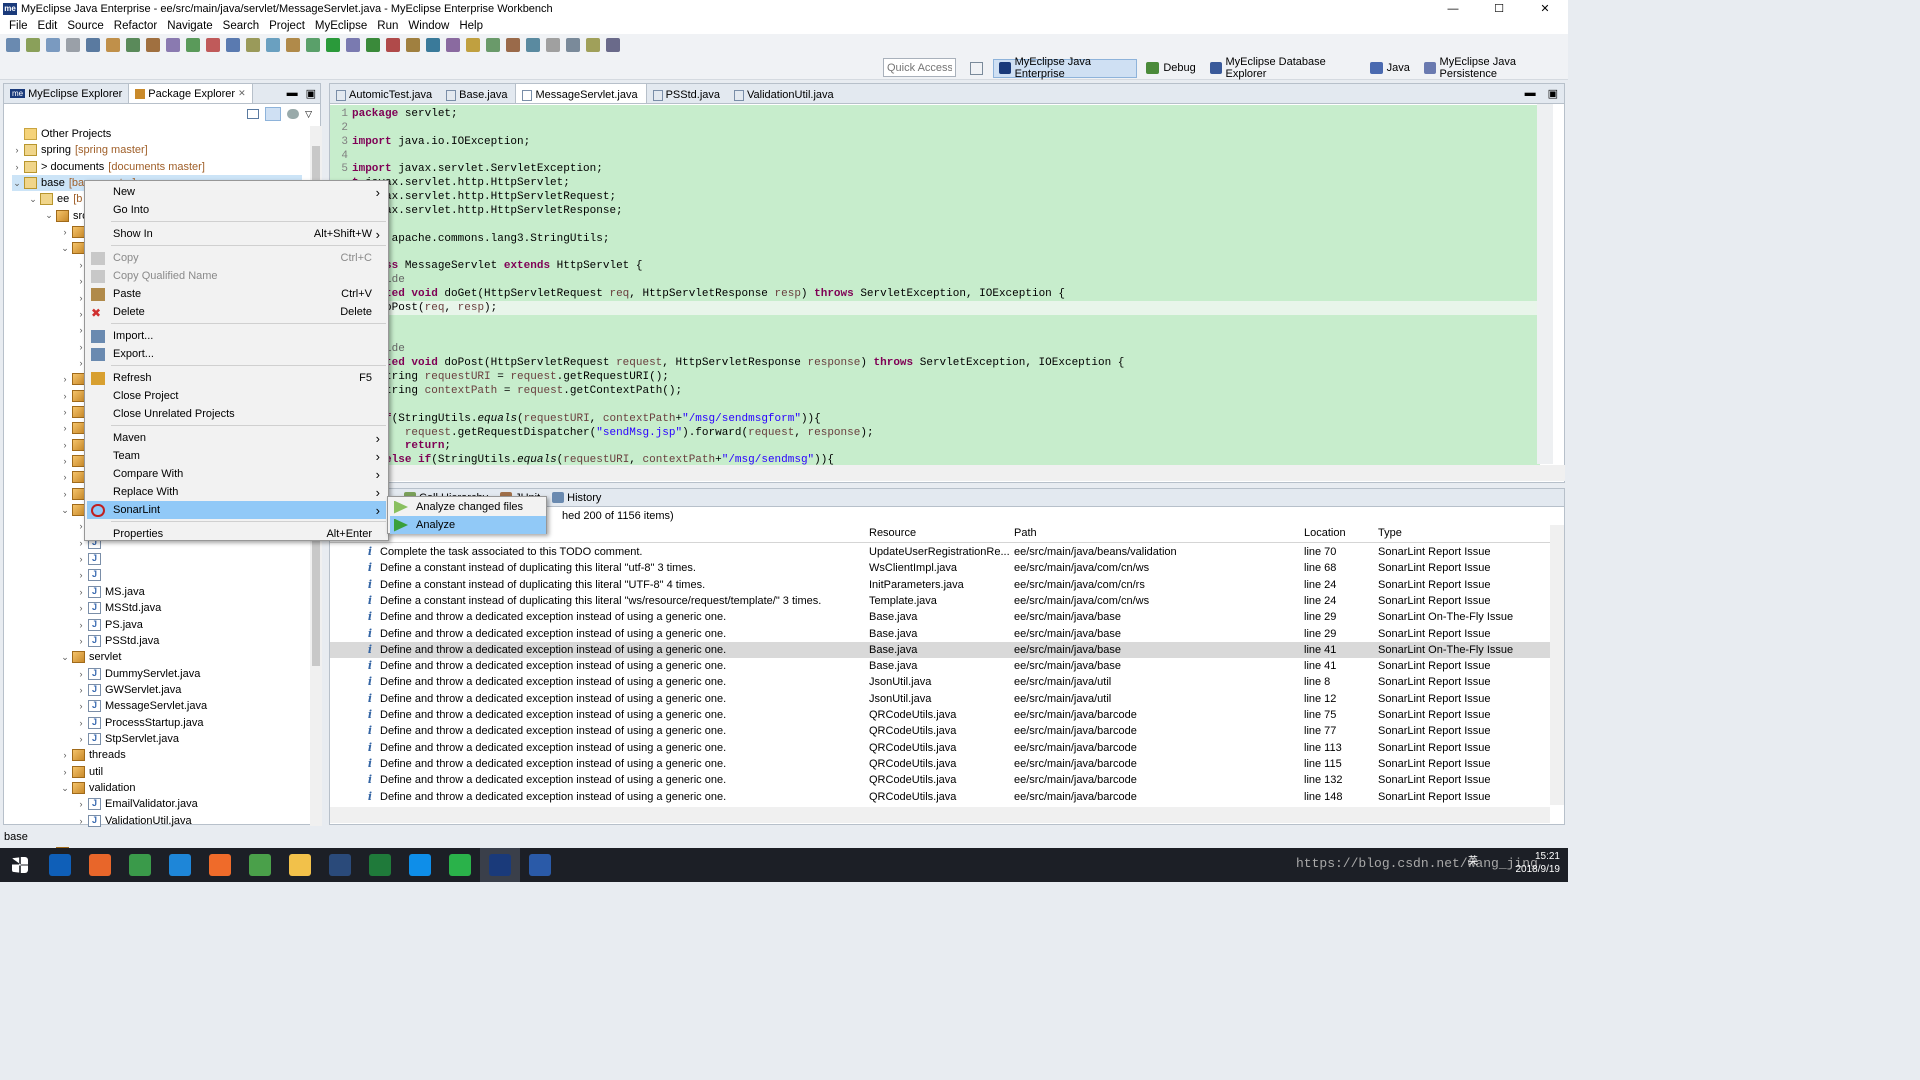 Image resolution: width=1920 pixels, height=1080 pixels. What do you see at coordinates (108, 167) in the screenshot?
I see `tree-item: › > documents [documents master]` at bounding box center [108, 167].